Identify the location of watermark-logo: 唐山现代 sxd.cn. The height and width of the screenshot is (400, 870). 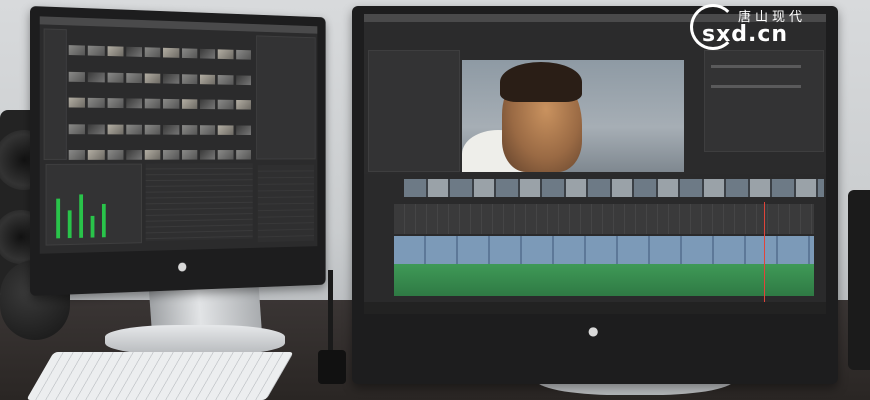
(775, 27).